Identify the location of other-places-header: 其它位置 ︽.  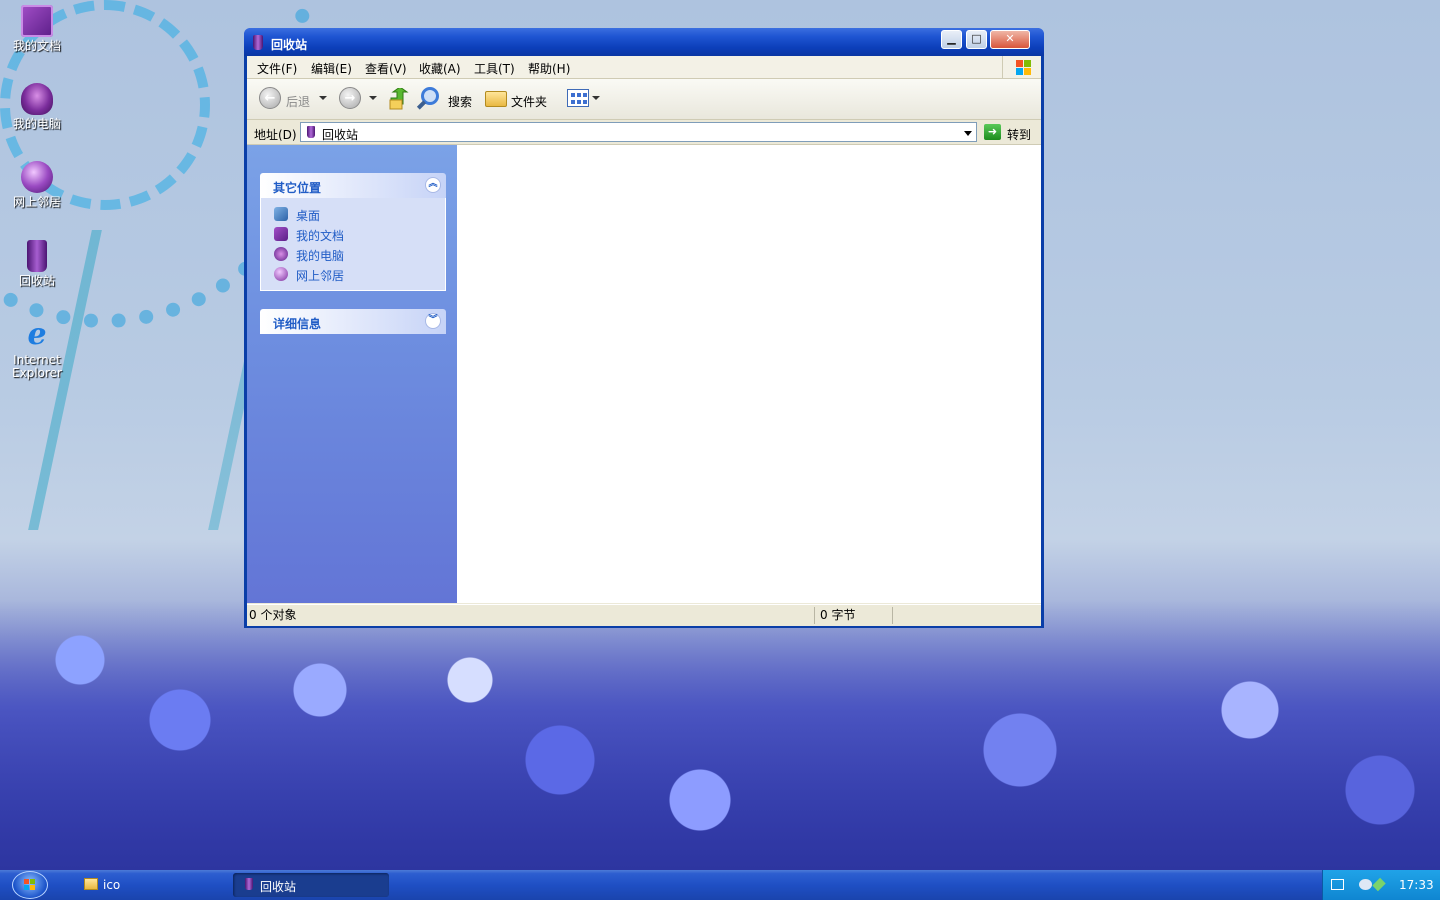
(353, 185).